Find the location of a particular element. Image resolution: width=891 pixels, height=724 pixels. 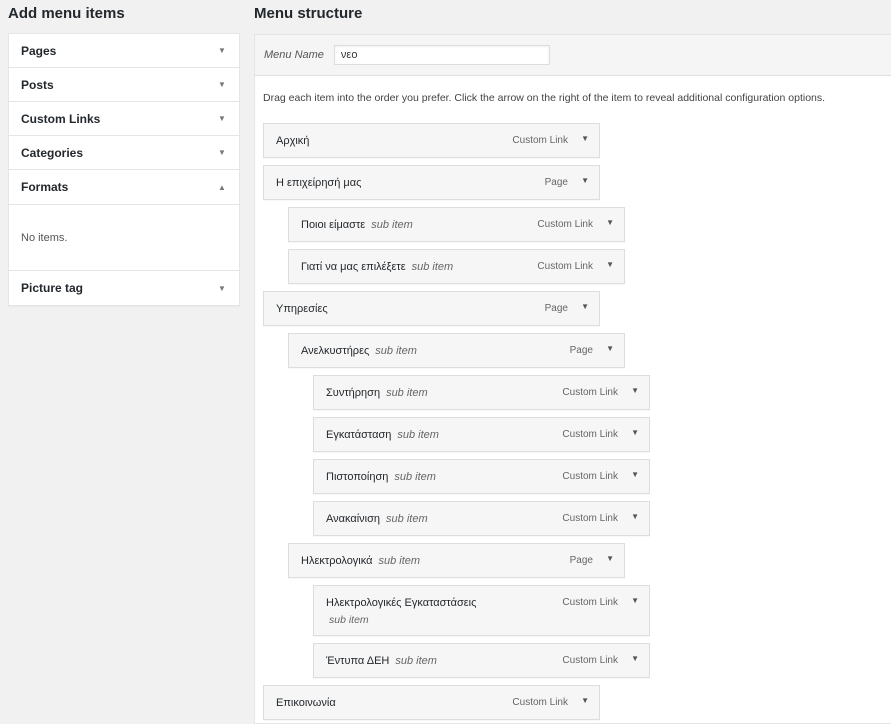

menu-item-title: Επικοινωνία is located at coordinates (306, 703).